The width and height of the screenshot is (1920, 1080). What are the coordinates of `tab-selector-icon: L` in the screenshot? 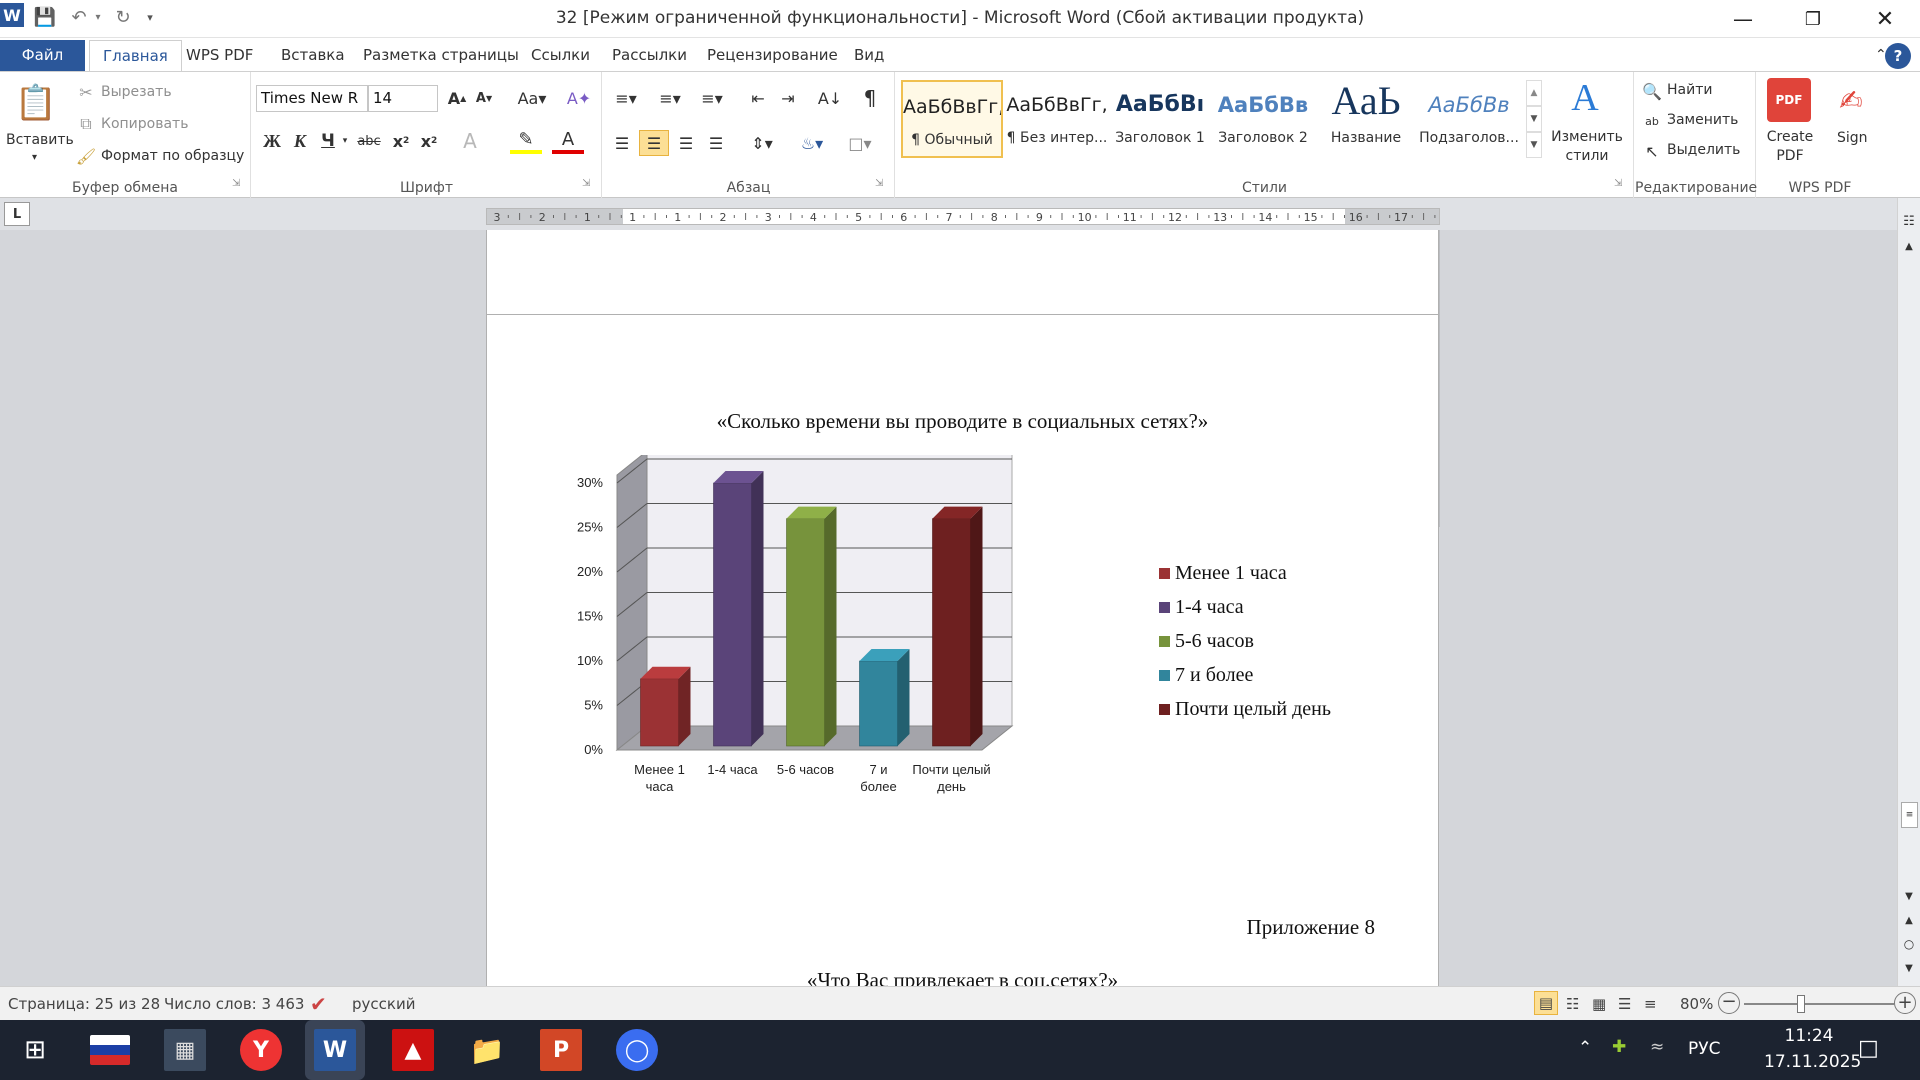 It's located at (17, 214).